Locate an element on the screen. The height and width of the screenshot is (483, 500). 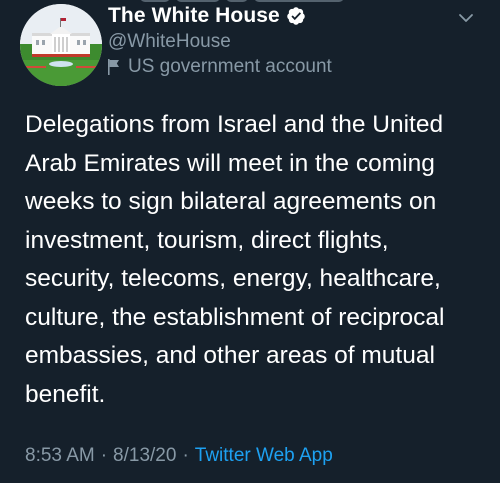
tweet-source-link: Twitter Web App is located at coordinates (264, 455).